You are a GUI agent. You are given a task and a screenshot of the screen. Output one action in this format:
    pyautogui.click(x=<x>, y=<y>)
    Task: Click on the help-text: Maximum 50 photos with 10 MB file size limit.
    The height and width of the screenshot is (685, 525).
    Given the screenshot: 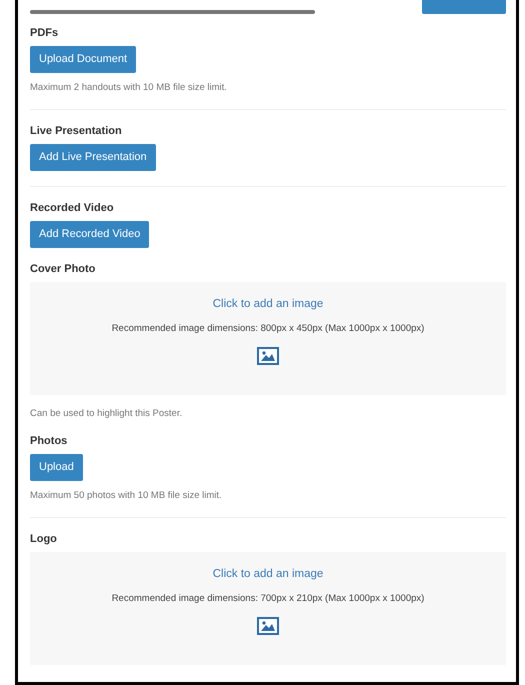 What is the action you would take?
    pyautogui.click(x=126, y=496)
    